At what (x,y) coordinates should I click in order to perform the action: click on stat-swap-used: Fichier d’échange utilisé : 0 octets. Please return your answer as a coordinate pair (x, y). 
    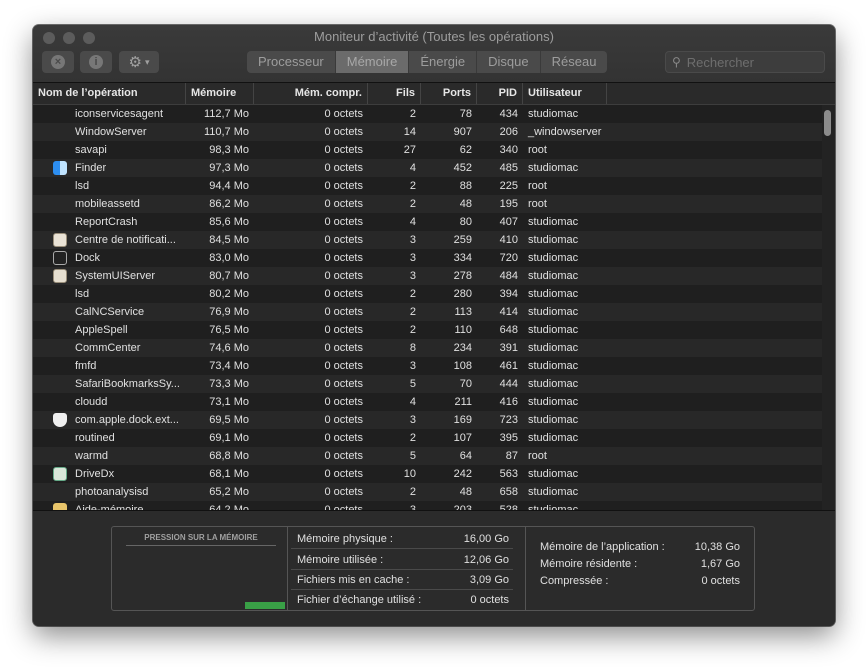
    Looking at the image, I should click on (402, 600).